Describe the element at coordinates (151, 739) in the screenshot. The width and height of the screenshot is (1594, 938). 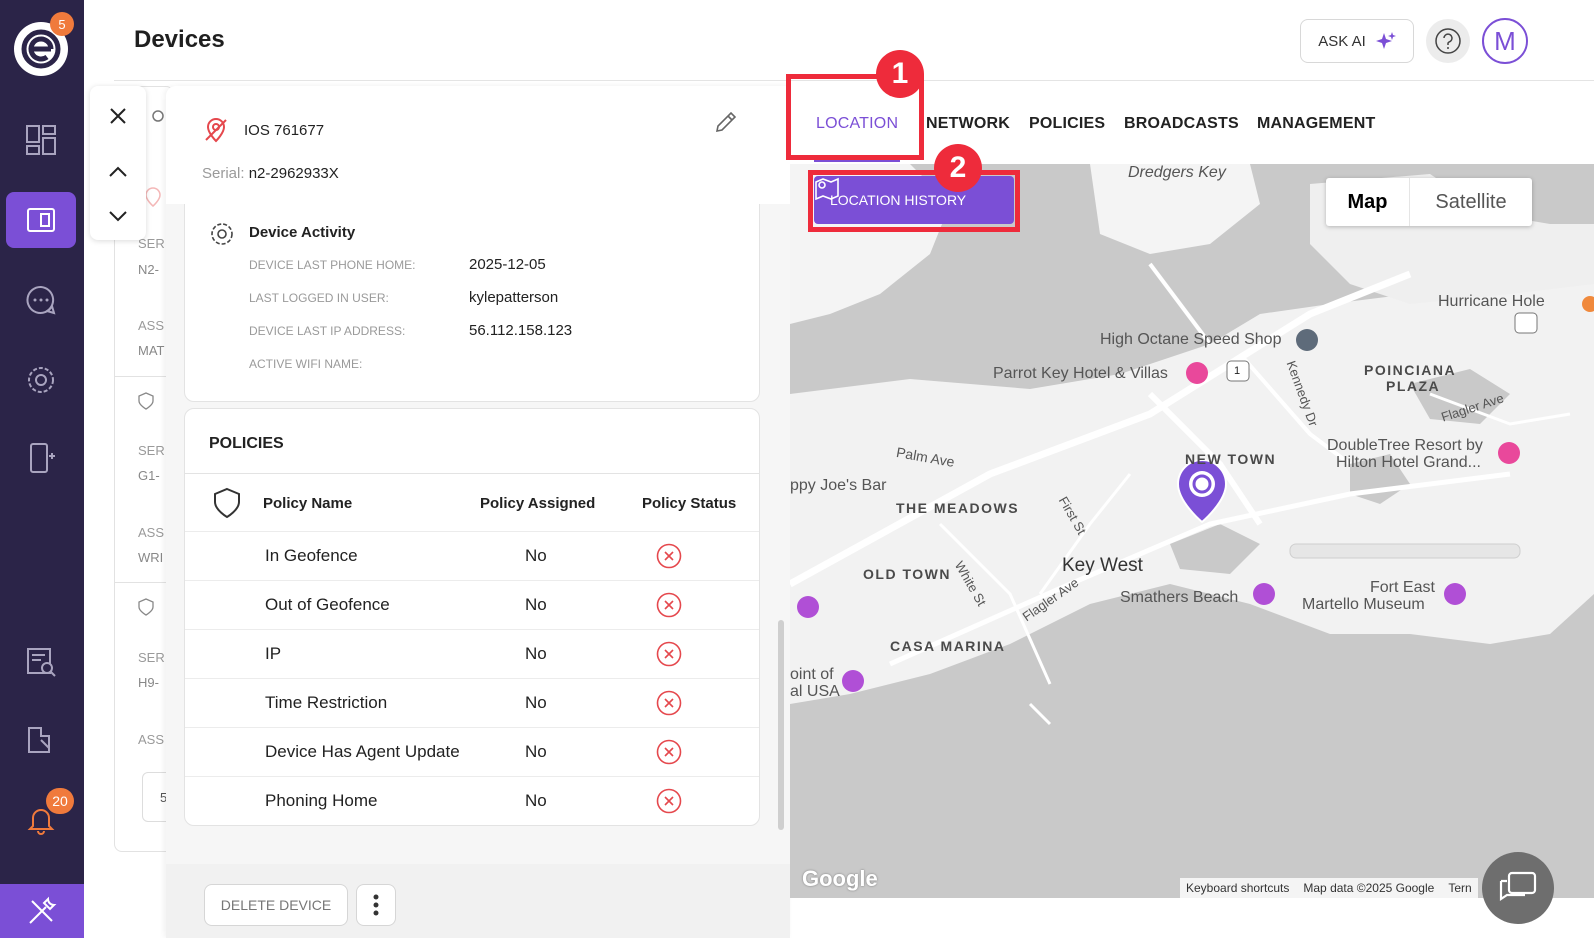
I see `list-asset-label: ASS` at that location.